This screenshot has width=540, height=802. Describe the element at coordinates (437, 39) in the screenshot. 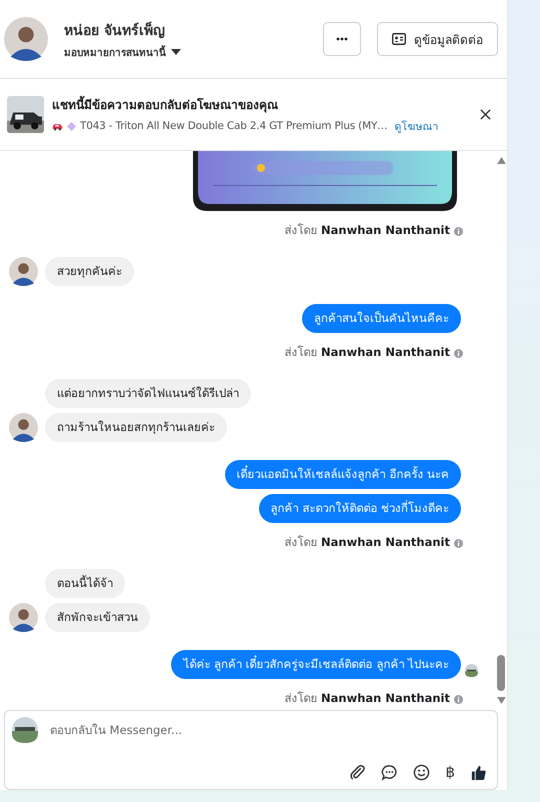

I see `contact-info-button: ดูข้อมูลติดต่อ` at that location.